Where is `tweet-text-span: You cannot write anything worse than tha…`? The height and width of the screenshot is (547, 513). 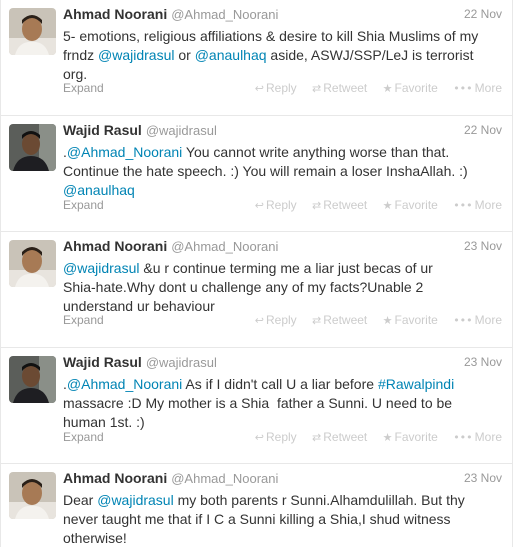
tweet-text-span: You cannot write anything worse than tha… is located at coordinates (316, 152).